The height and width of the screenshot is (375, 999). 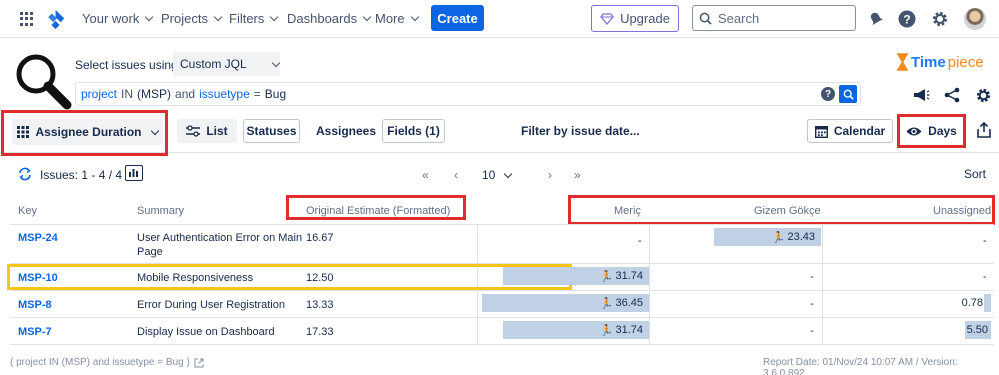 I want to click on duration-bar: 🏃 23.43, so click(x=767, y=237).